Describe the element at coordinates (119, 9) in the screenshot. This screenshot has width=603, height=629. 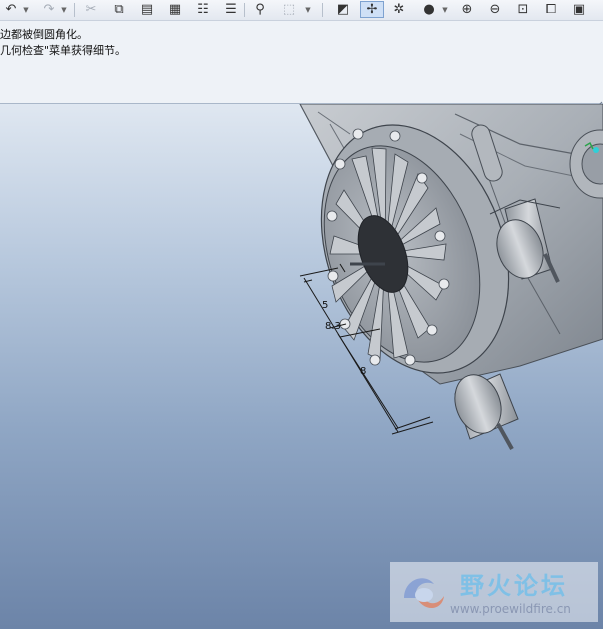
I see `copy-icon: ⧉` at that location.